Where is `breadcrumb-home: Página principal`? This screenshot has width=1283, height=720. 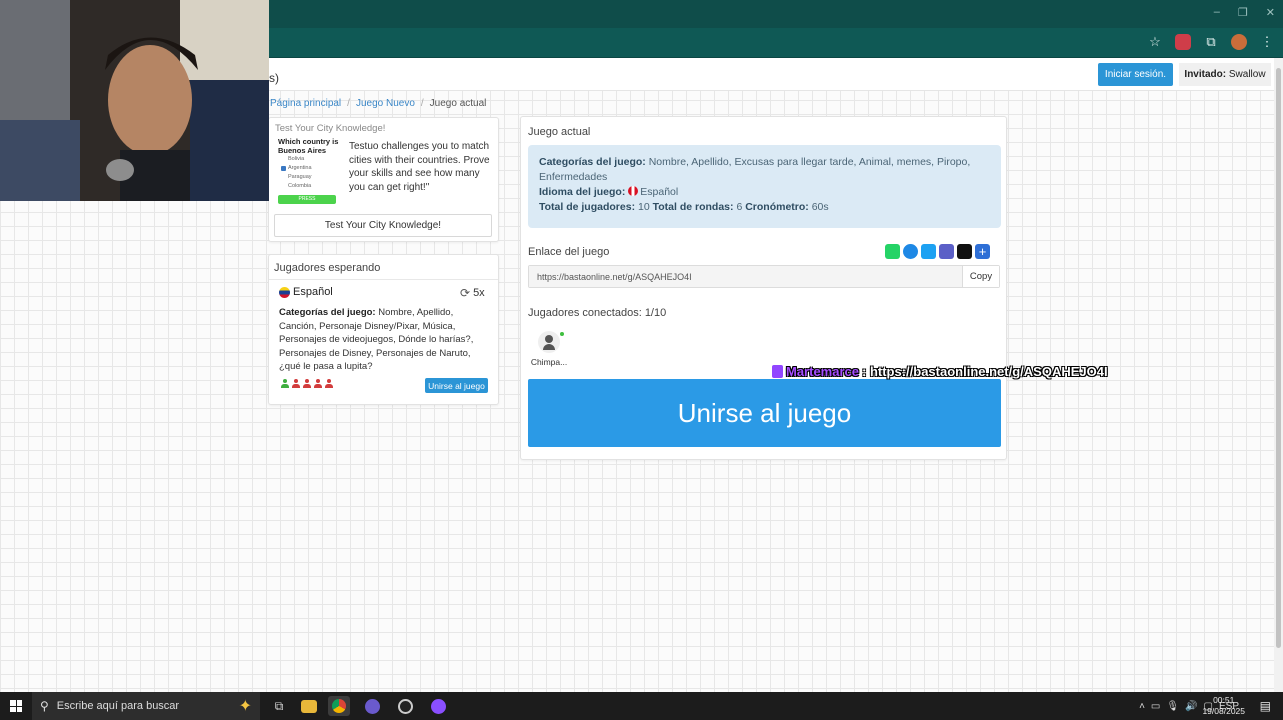
breadcrumb-home: Página principal is located at coordinates (305, 103).